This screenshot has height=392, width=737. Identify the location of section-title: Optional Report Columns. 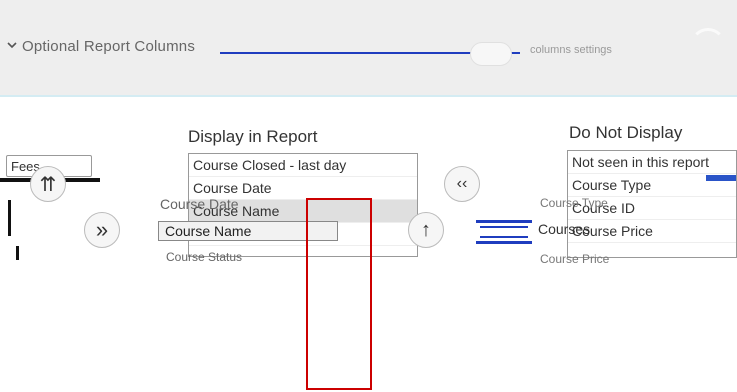
(109, 46).